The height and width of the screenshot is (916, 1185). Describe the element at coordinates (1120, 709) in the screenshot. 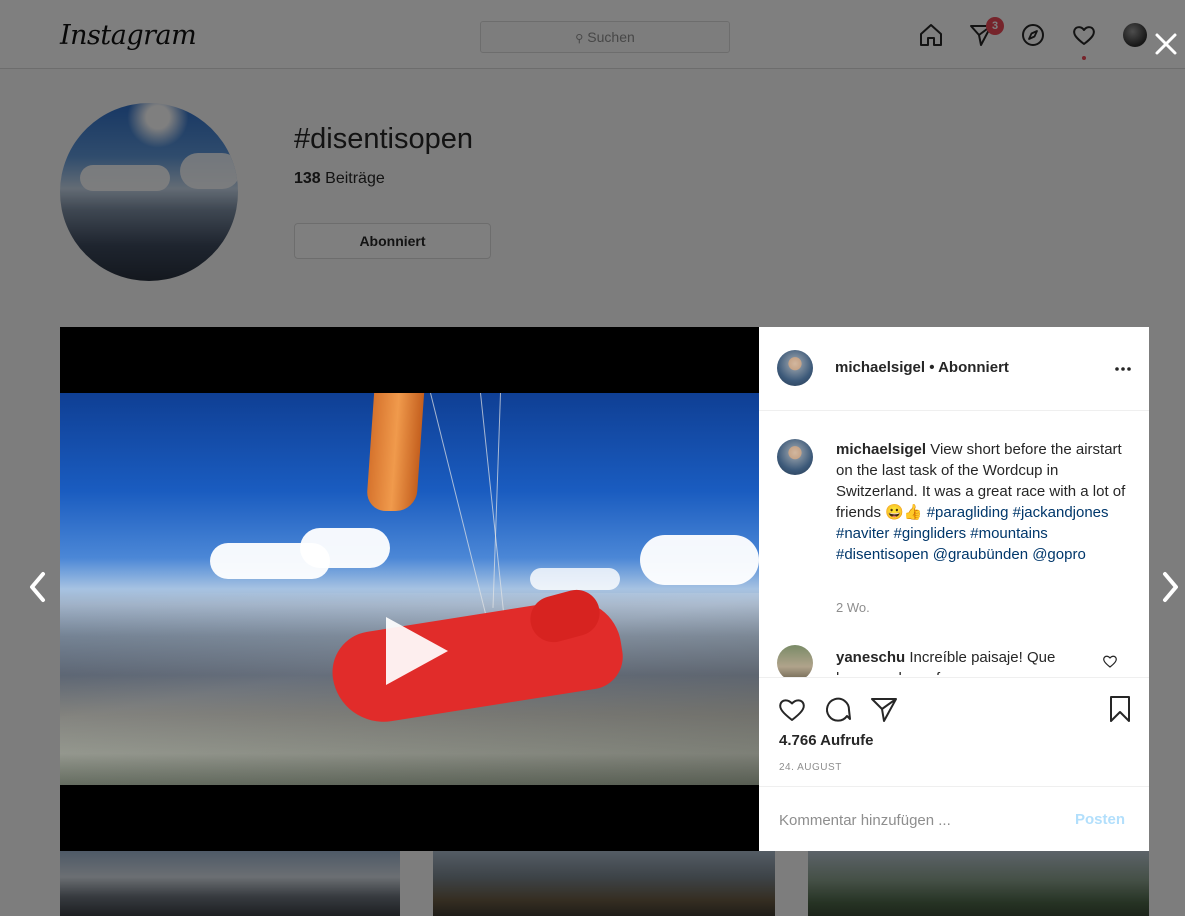

I see `bookmark-save-icon` at that location.